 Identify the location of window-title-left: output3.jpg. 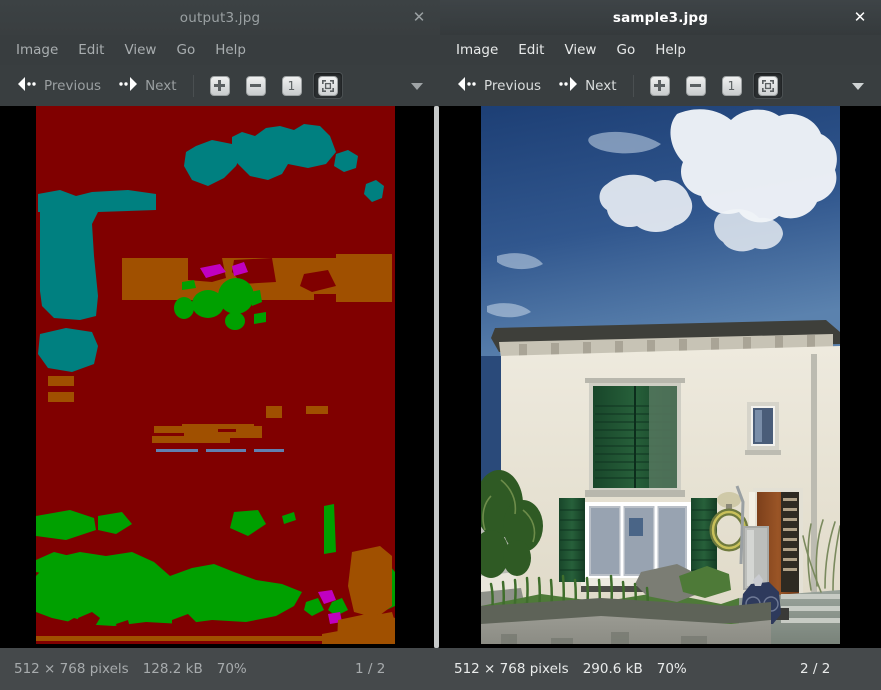
(220, 17).